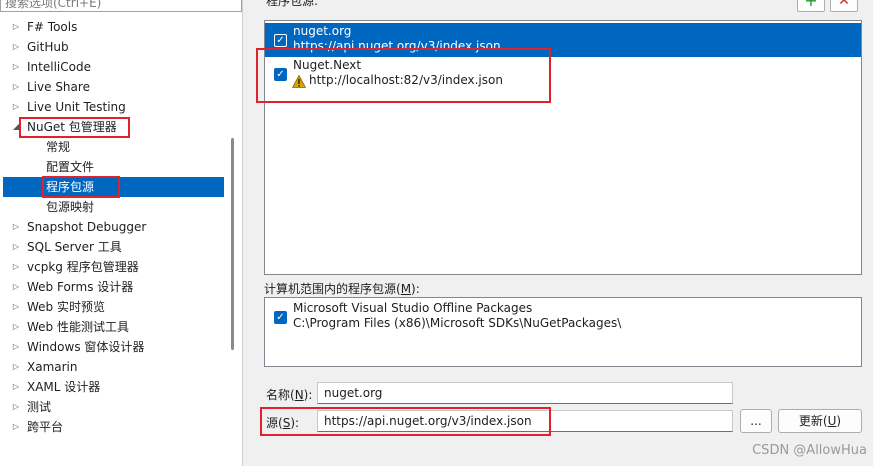 The height and width of the screenshot is (466, 873). I want to click on tree-item-label: 测试, so click(39, 407).